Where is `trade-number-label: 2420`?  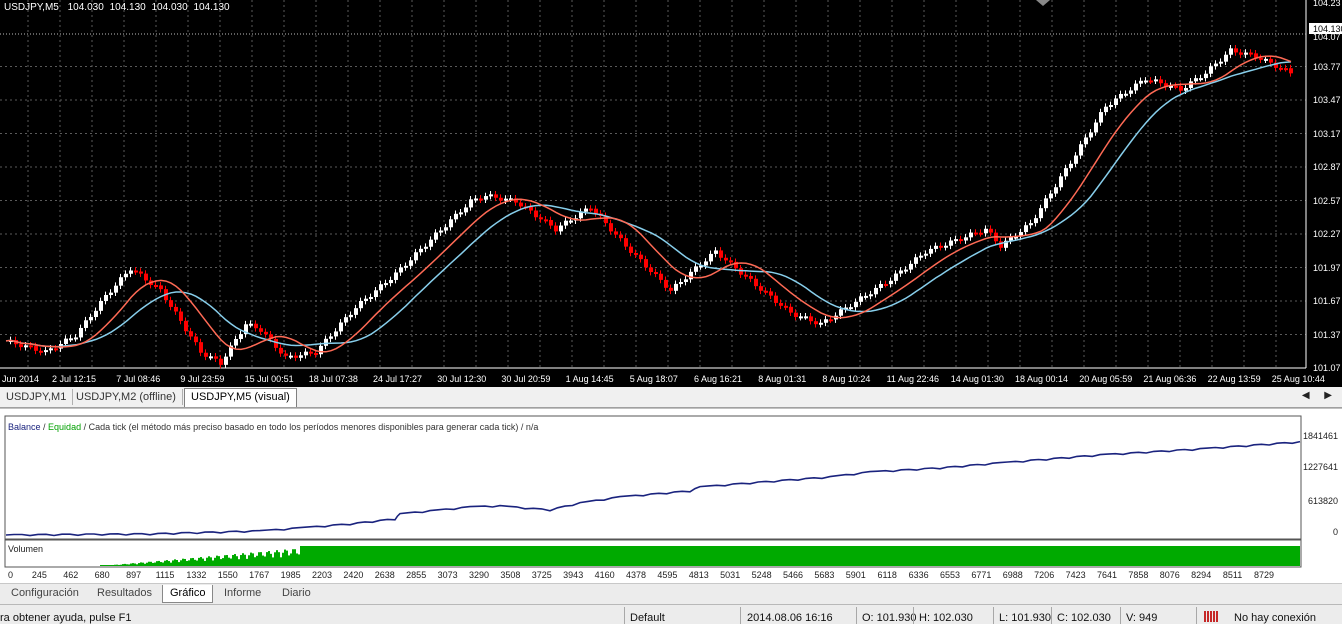 trade-number-label: 2420 is located at coordinates (353, 575).